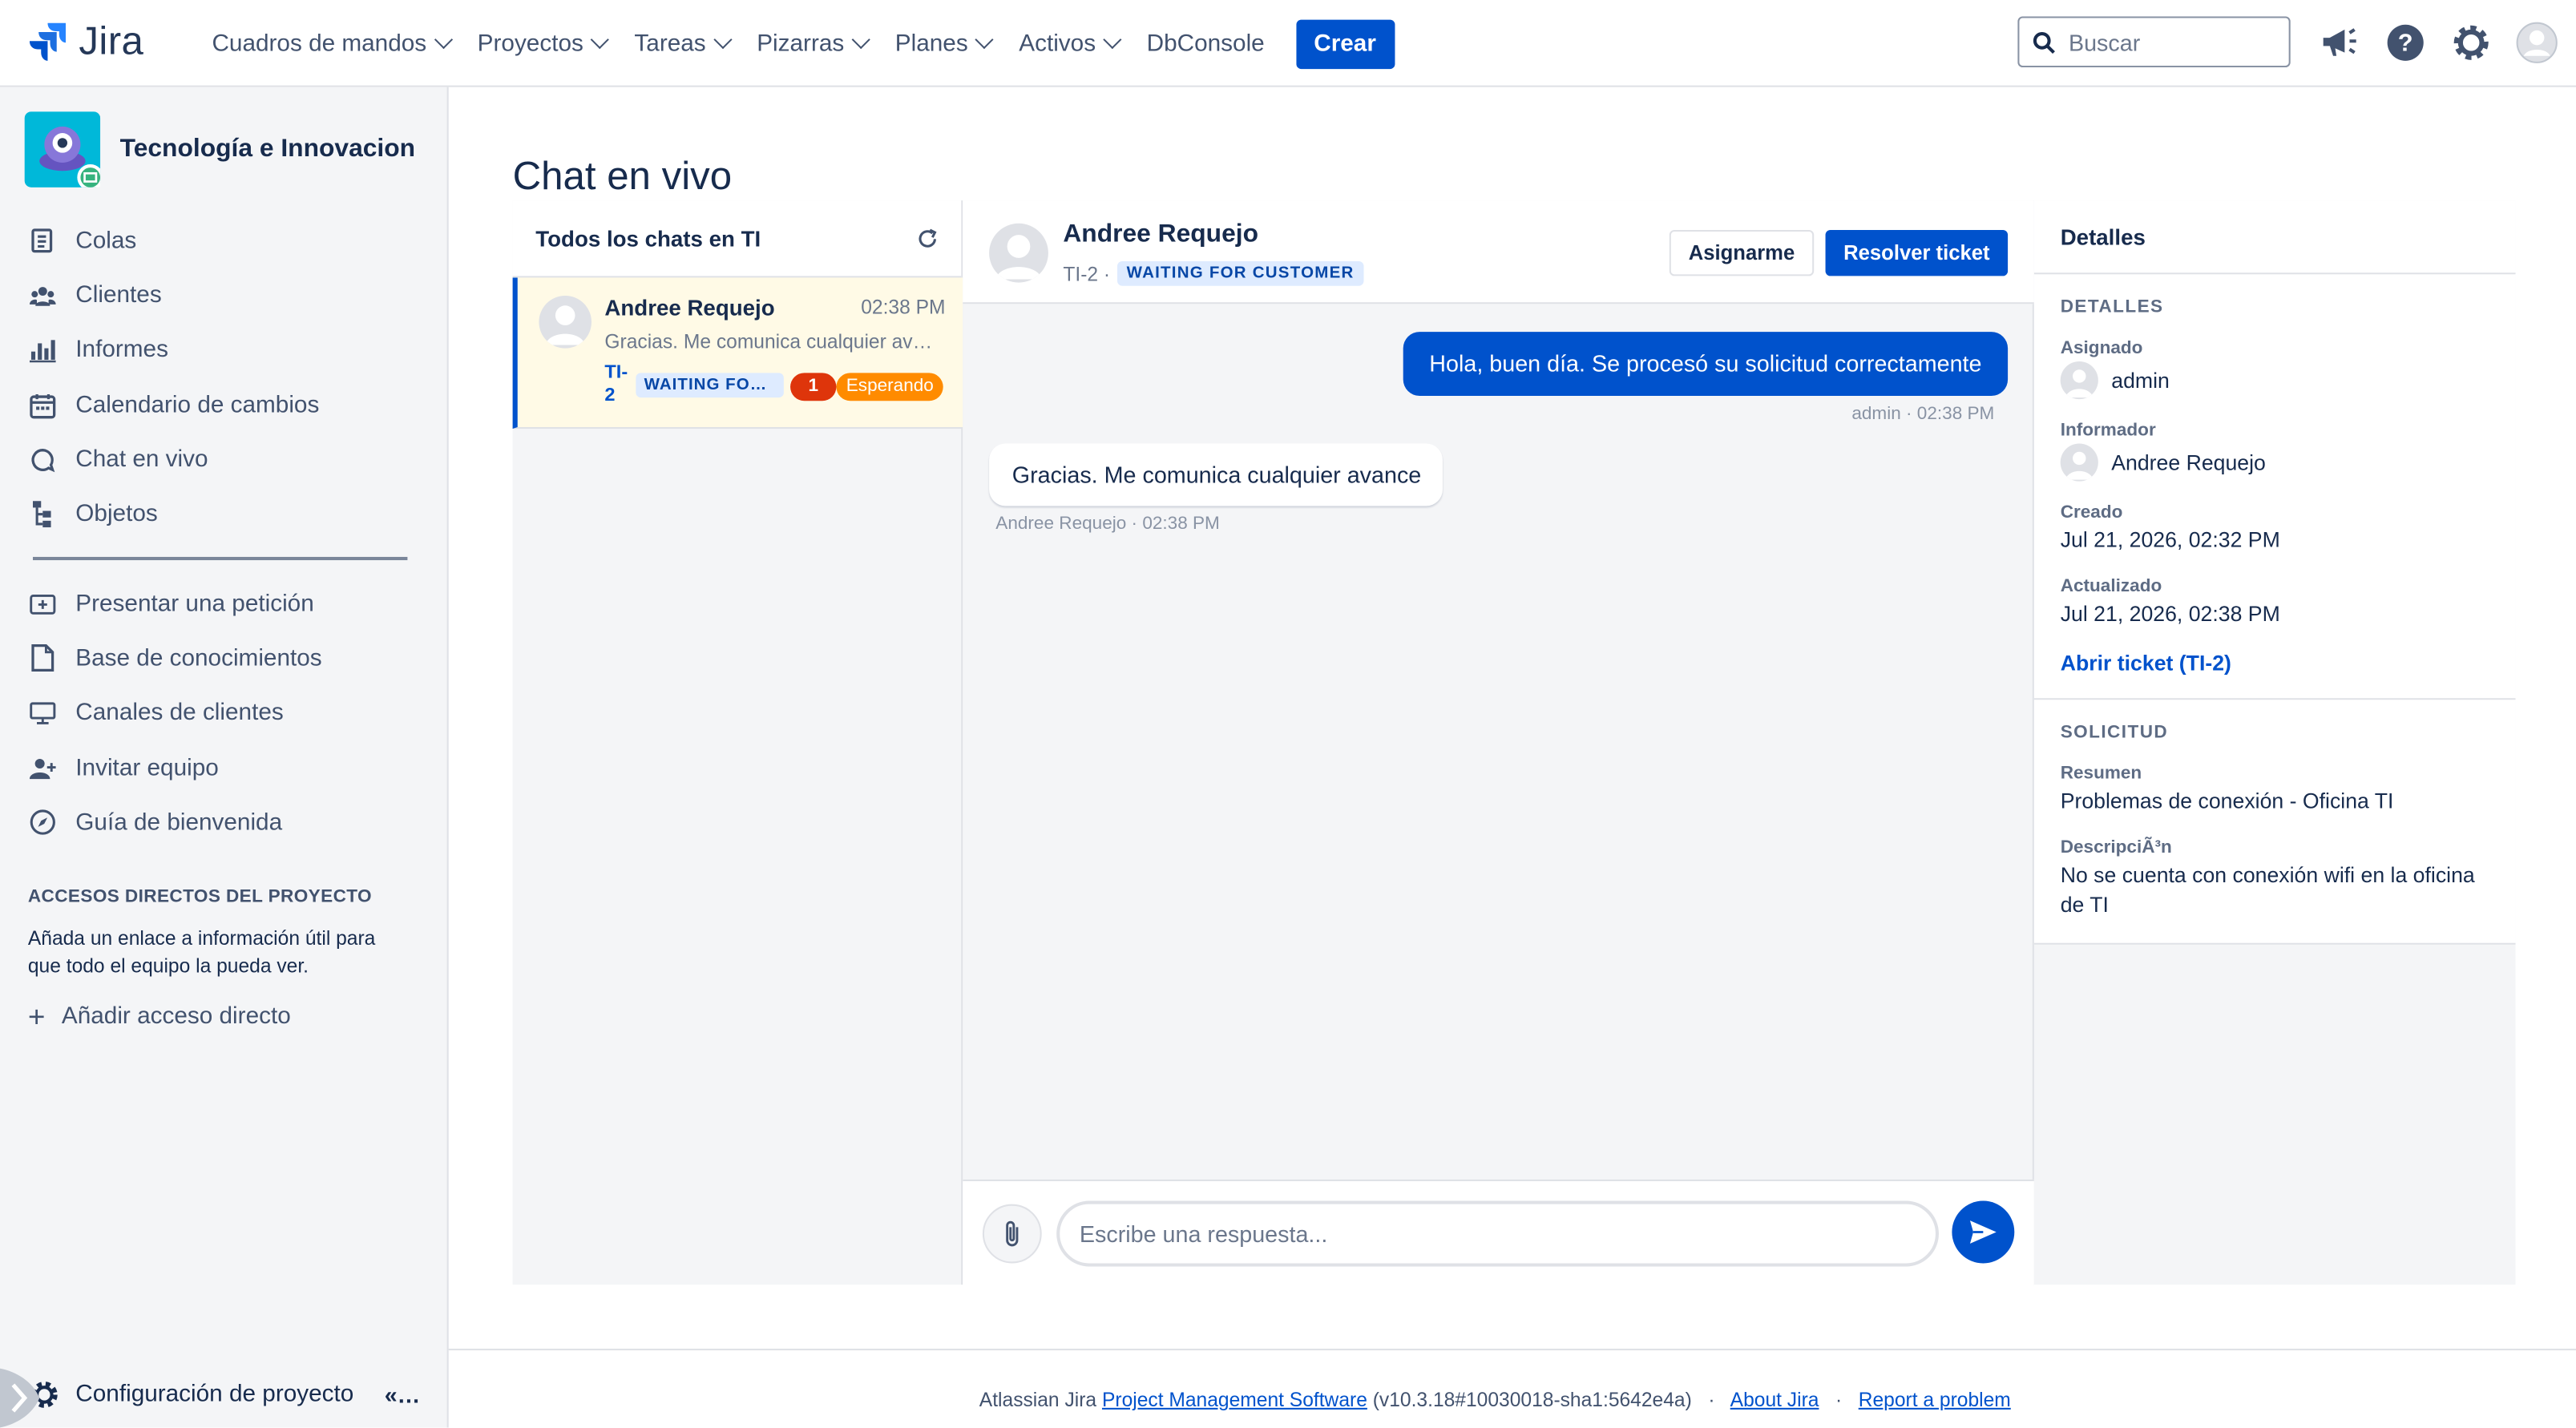  Describe the element at coordinates (945, 43) in the screenshot. I see `nav-plans: Planes` at that location.